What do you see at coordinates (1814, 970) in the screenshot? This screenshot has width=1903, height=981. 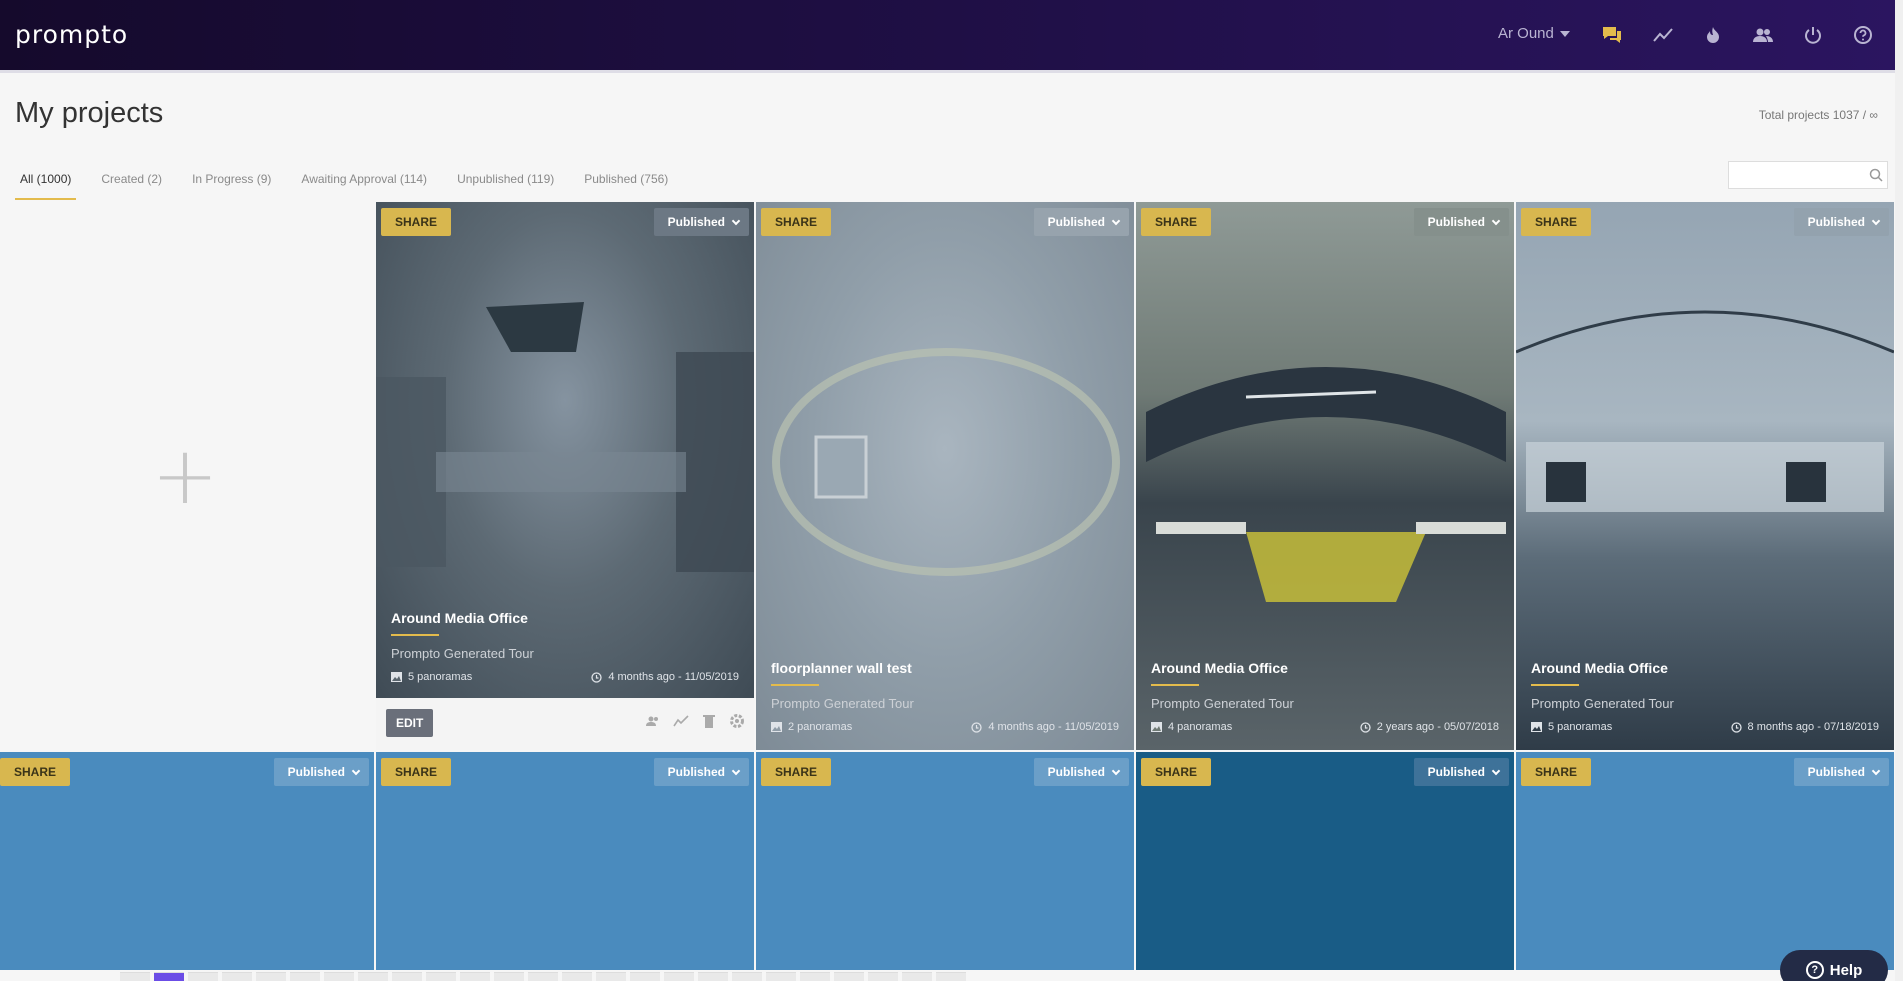 I see `question-icon: ?` at bounding box center [1814, 970].